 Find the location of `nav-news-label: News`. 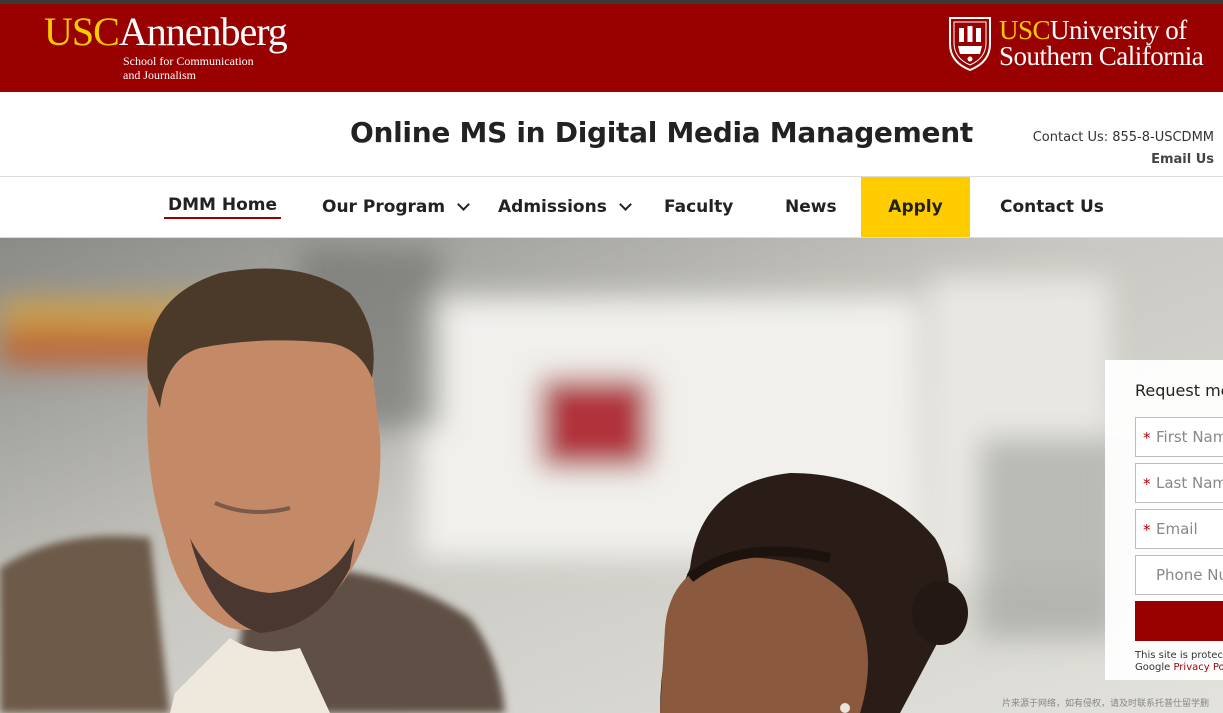

nav-news-label: News is located at coordinates (811, 207).